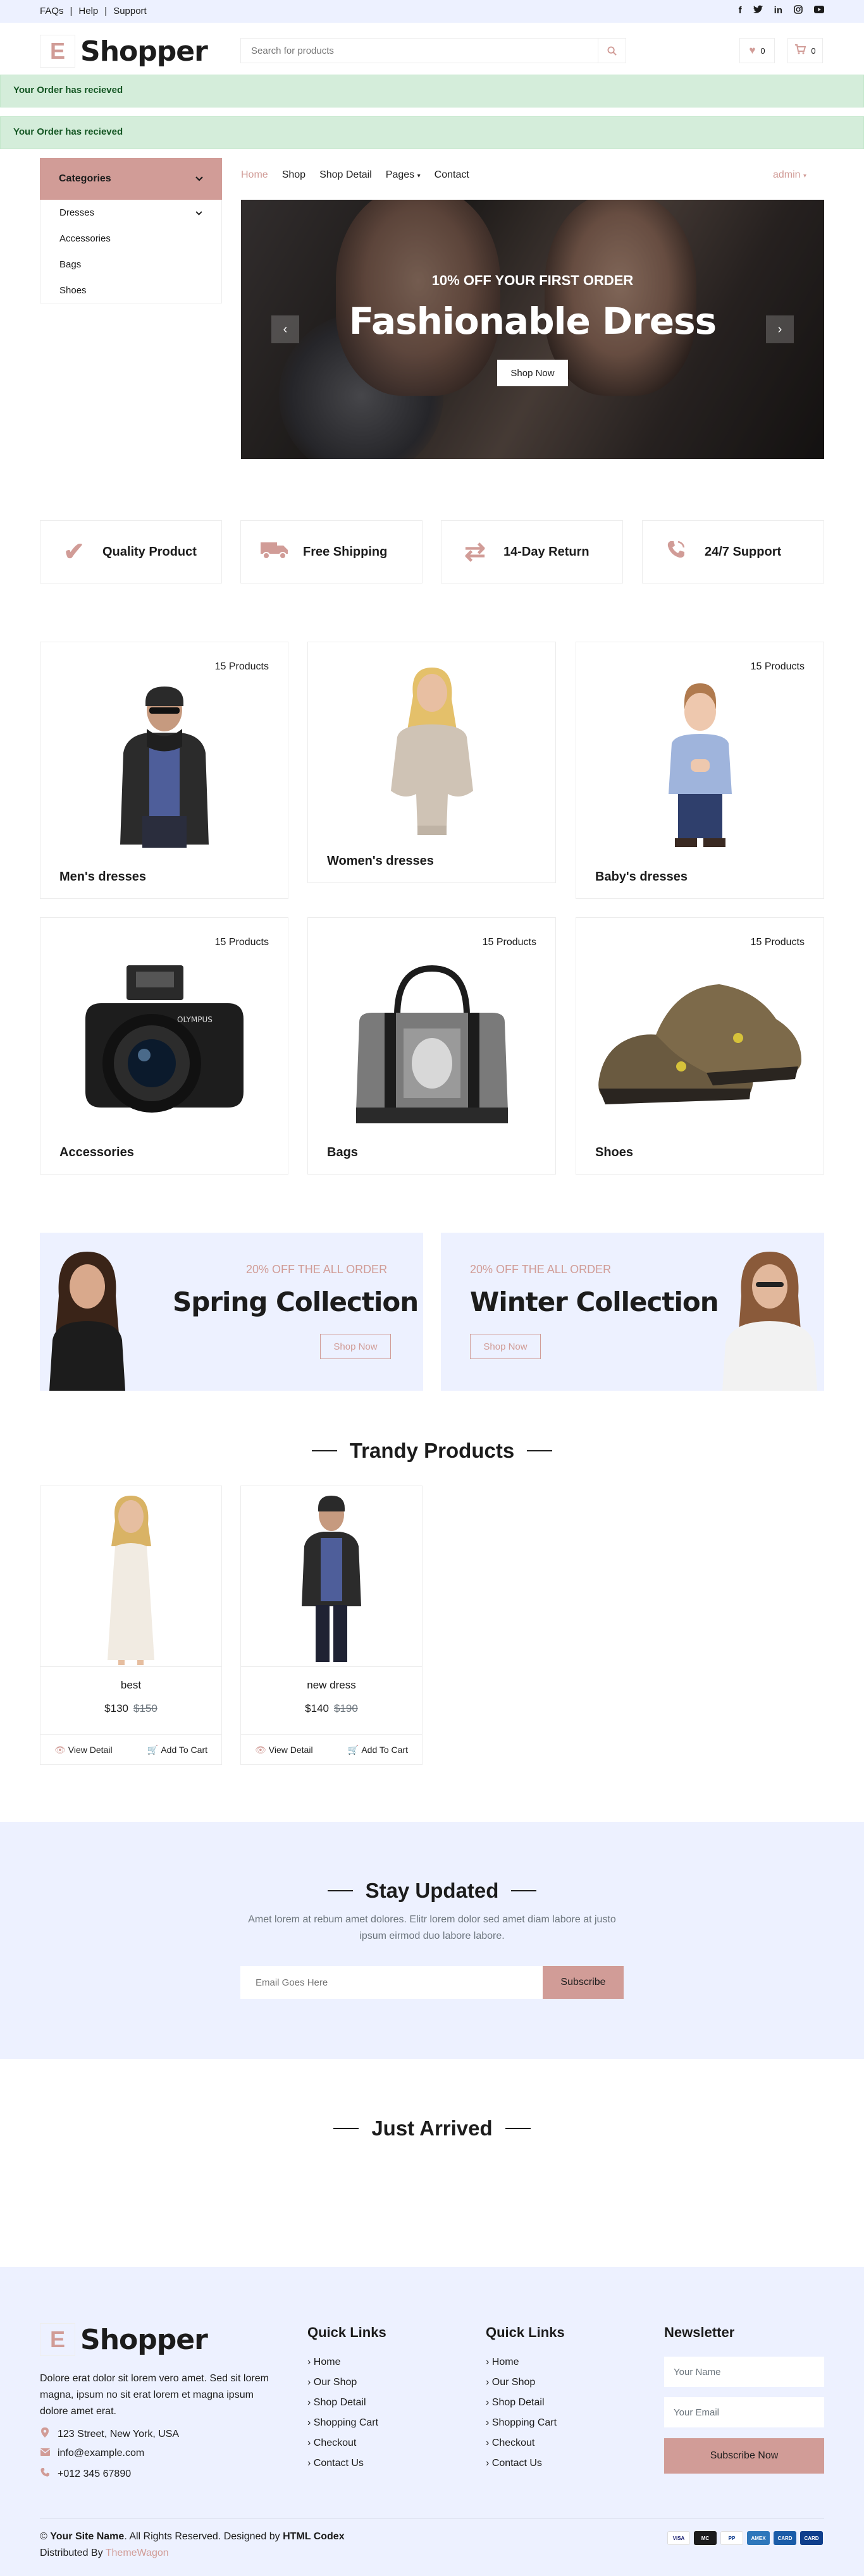 This screenshot has width=864, height=2576. I want to click on subscribe-button: Subscribe, so click(584, 1982).